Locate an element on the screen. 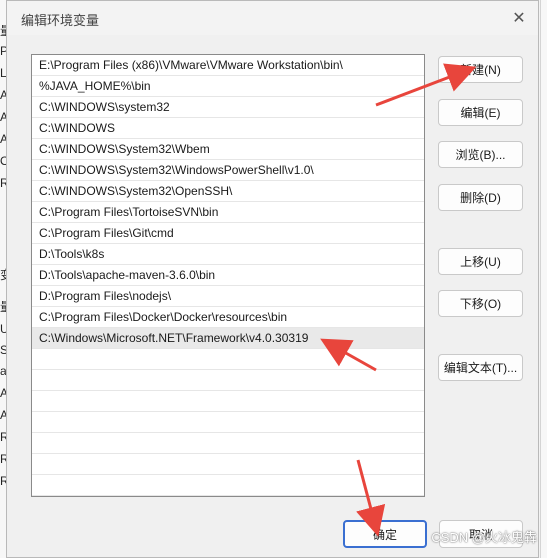 Image resolution: width=547 pixels, height=558 pixels. list-item: D:\Tools\k8s is located at coordinates (228, 254).